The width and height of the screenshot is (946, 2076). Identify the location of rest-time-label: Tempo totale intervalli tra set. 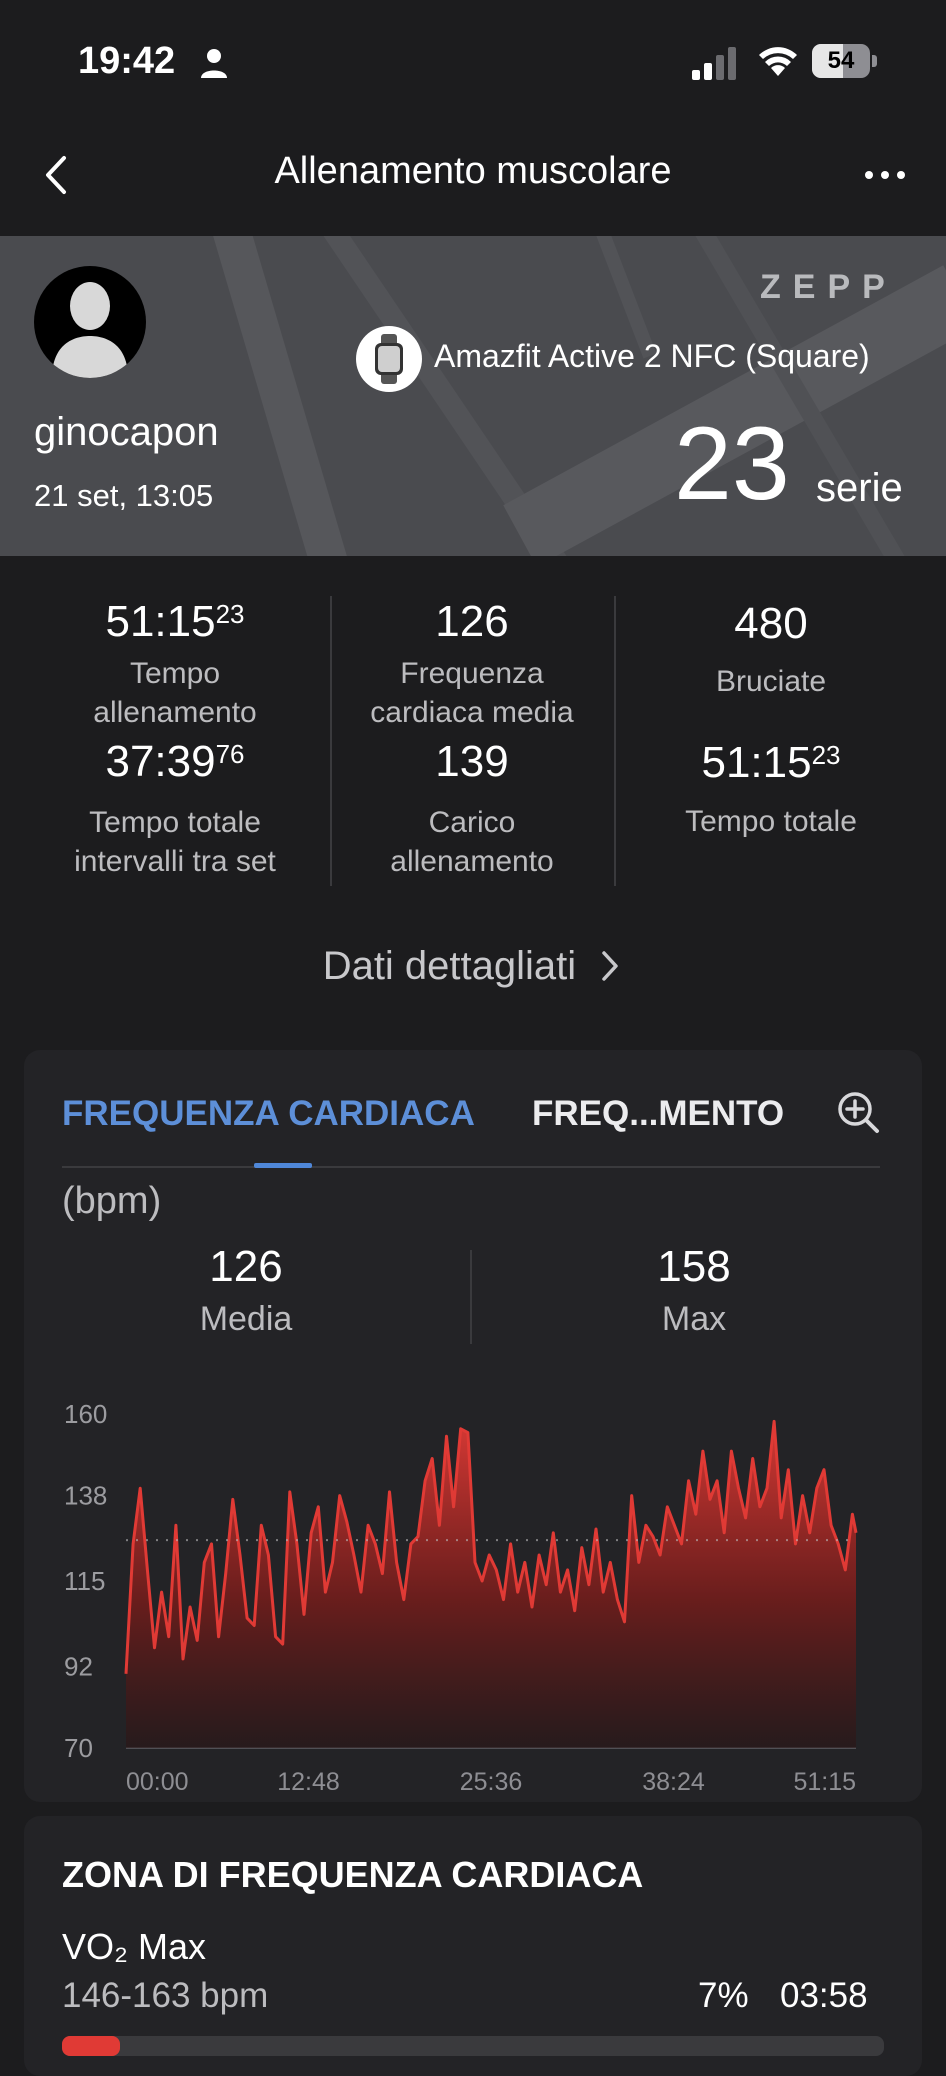
(175, 841).